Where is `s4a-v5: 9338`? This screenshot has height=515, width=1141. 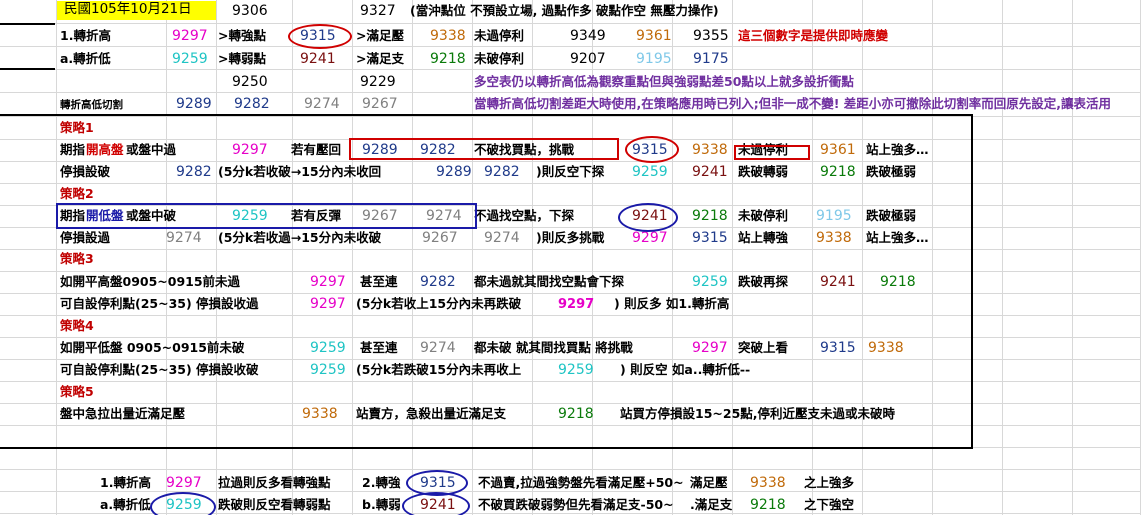
s4a-v5: 9338 is located at coordinates (886, 348).